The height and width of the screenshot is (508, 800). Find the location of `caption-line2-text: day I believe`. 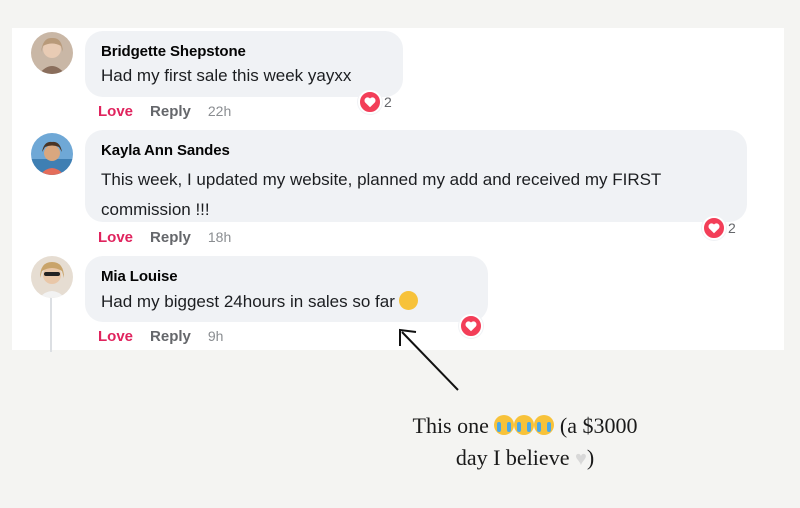

caption-line2-text: day I believe is located at coordinates (512, 457).